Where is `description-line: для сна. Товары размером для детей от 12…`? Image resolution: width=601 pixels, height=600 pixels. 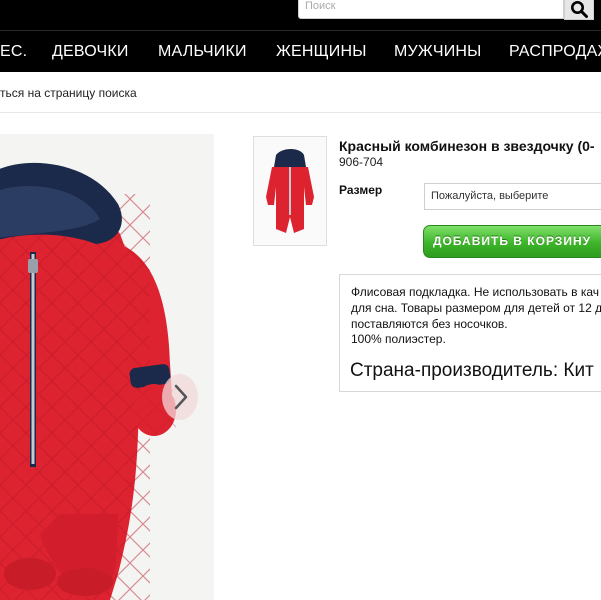
description-line: для сна. Товары размером для детей от 12… is located at coordinates (476, 308).